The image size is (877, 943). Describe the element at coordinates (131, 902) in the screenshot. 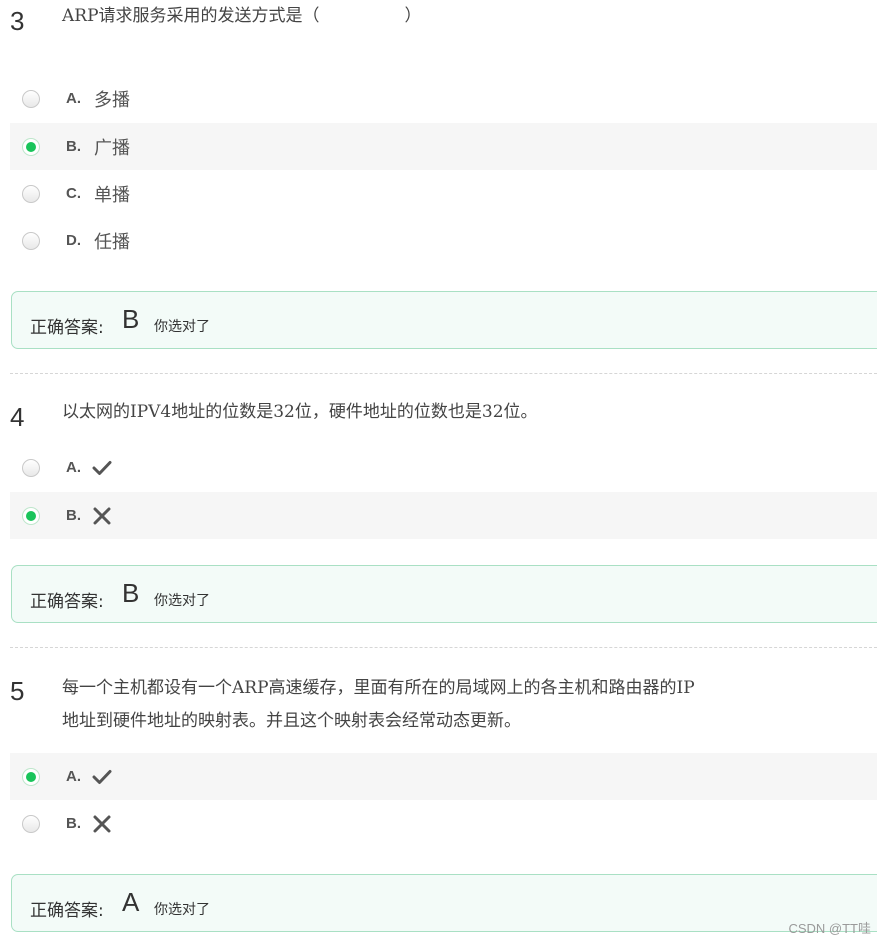

I see `answer-value: A` at that location.